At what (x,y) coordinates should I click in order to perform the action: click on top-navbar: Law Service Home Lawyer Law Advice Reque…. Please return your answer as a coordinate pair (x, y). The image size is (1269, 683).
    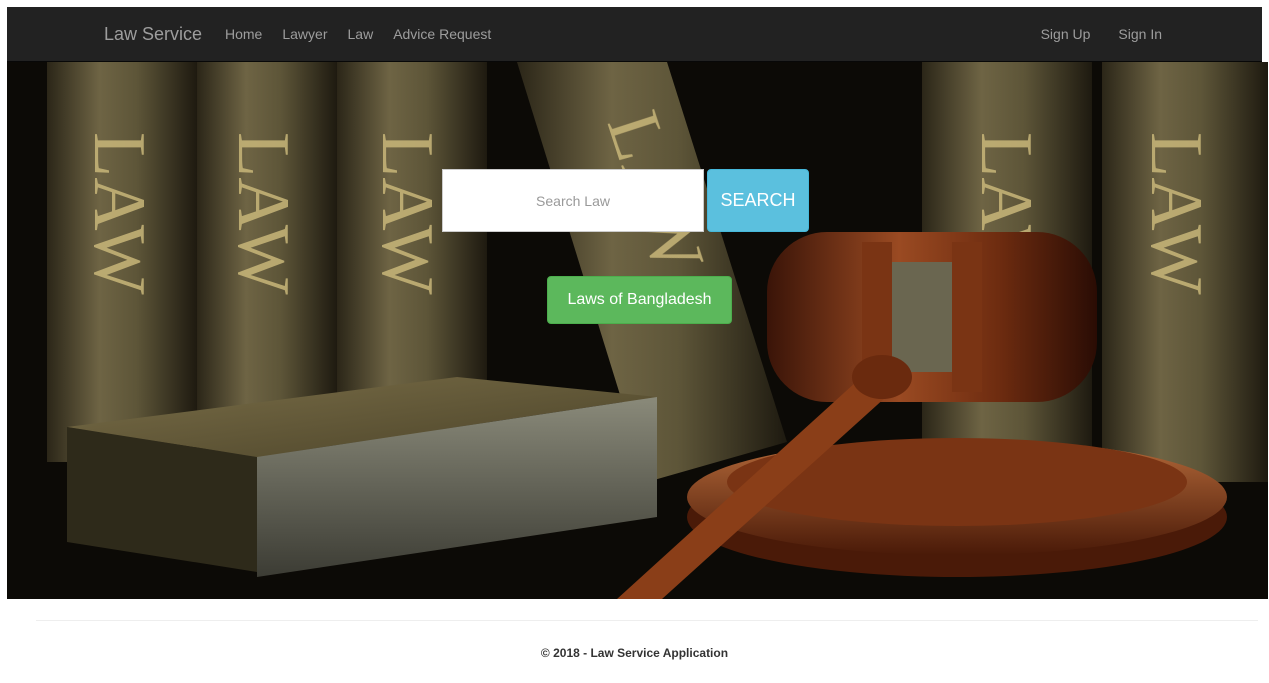
    Looking at the image, I should click on (634, 34).